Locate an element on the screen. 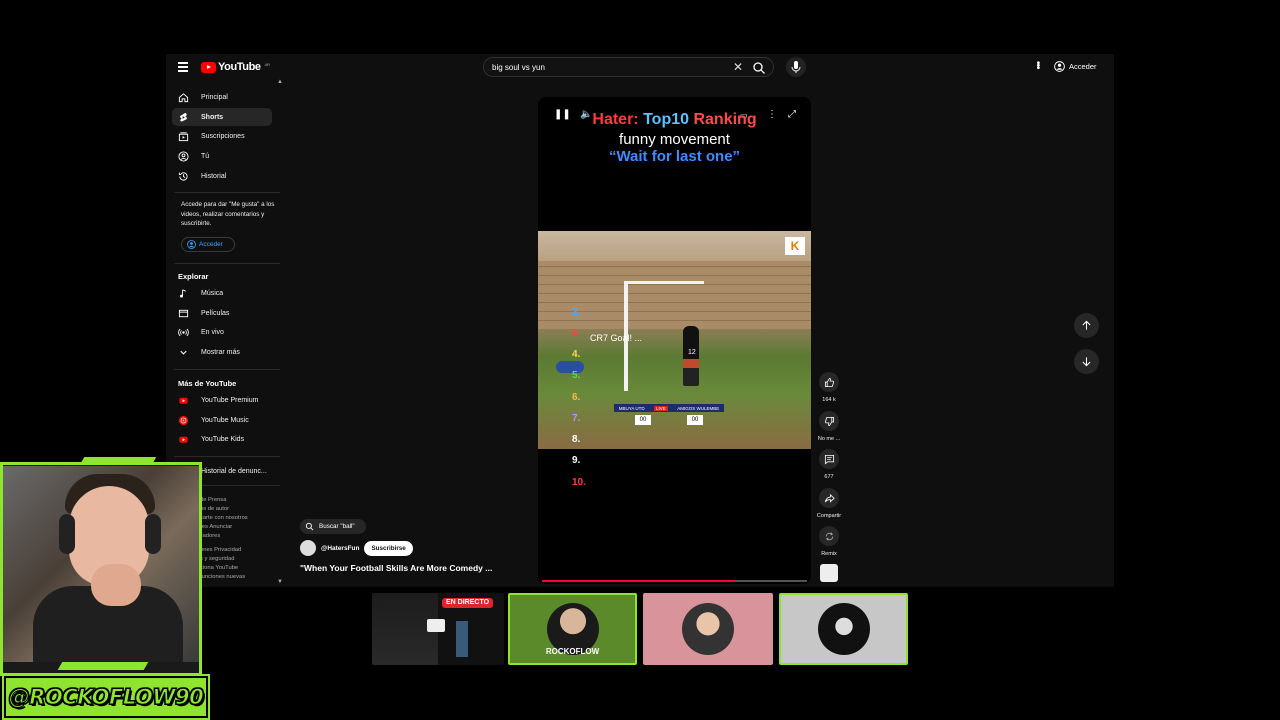 This screenshot has width=1280, height=720. subscriptions-icon is located at coordinates (183, 136).